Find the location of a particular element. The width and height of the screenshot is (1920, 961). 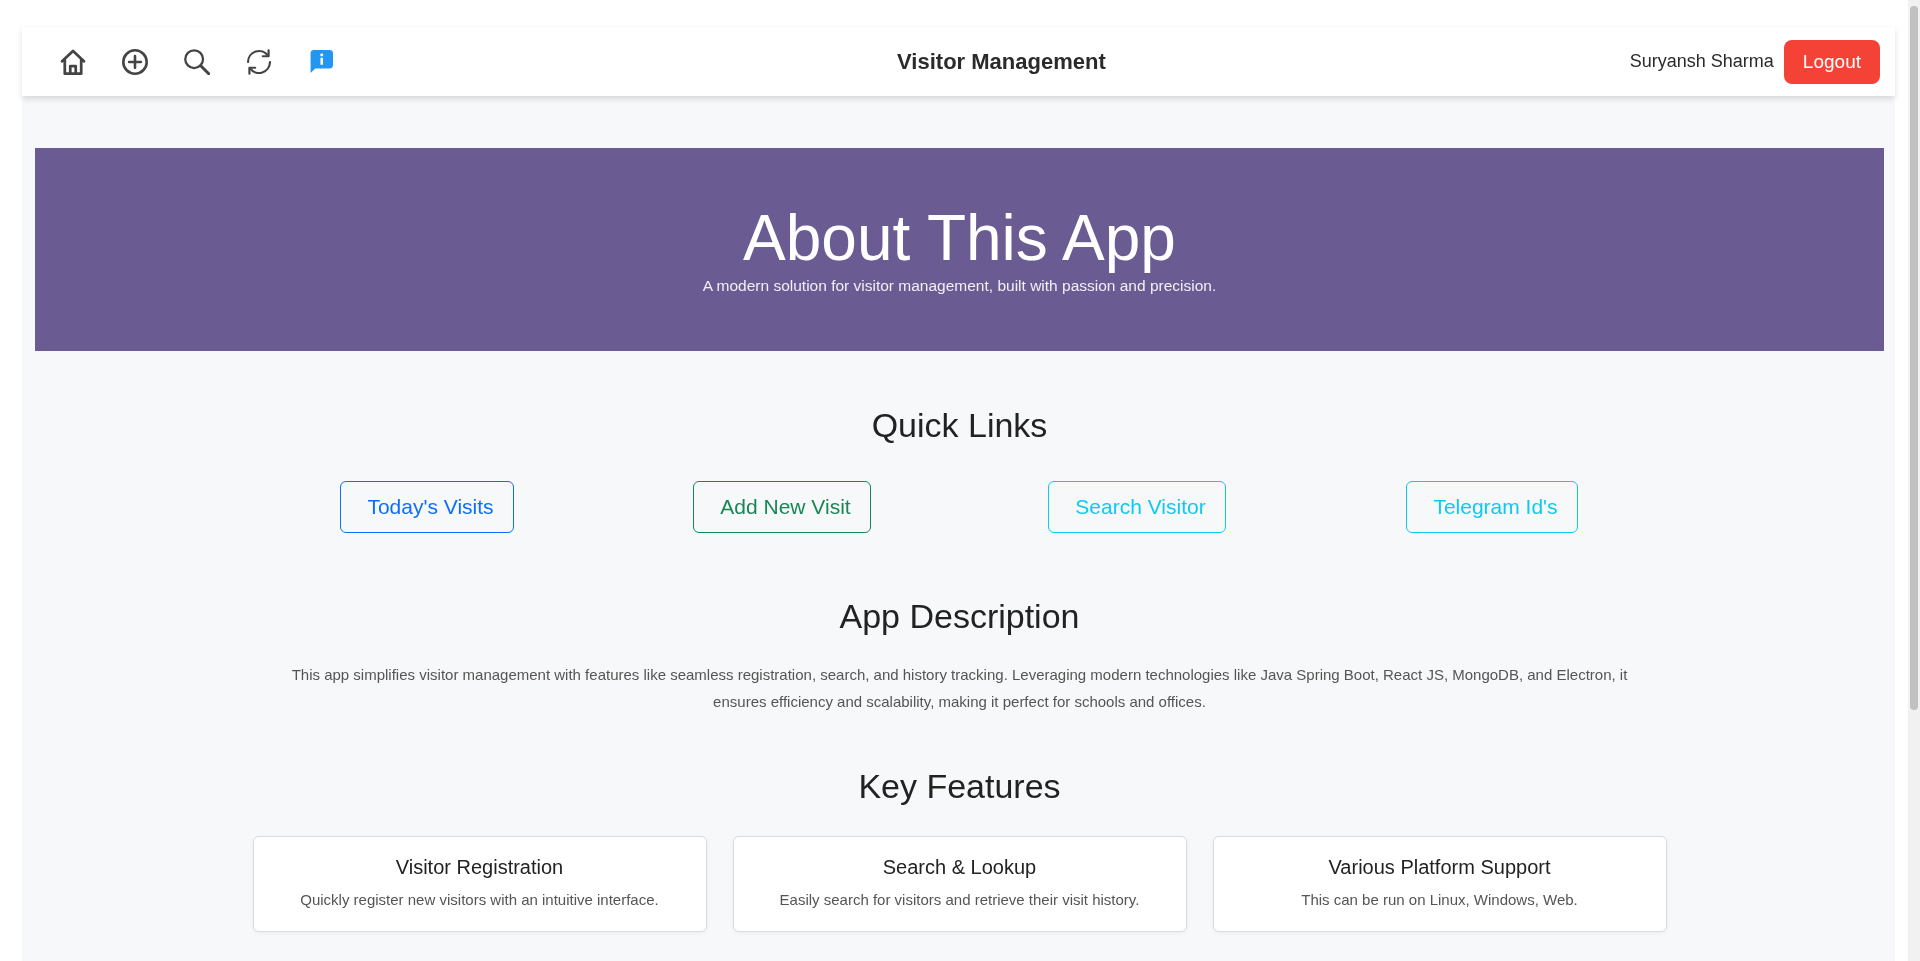

hero-subtitle: A modern solution for visitor management, built with passion and precision. is located at coordinates (959, 286).